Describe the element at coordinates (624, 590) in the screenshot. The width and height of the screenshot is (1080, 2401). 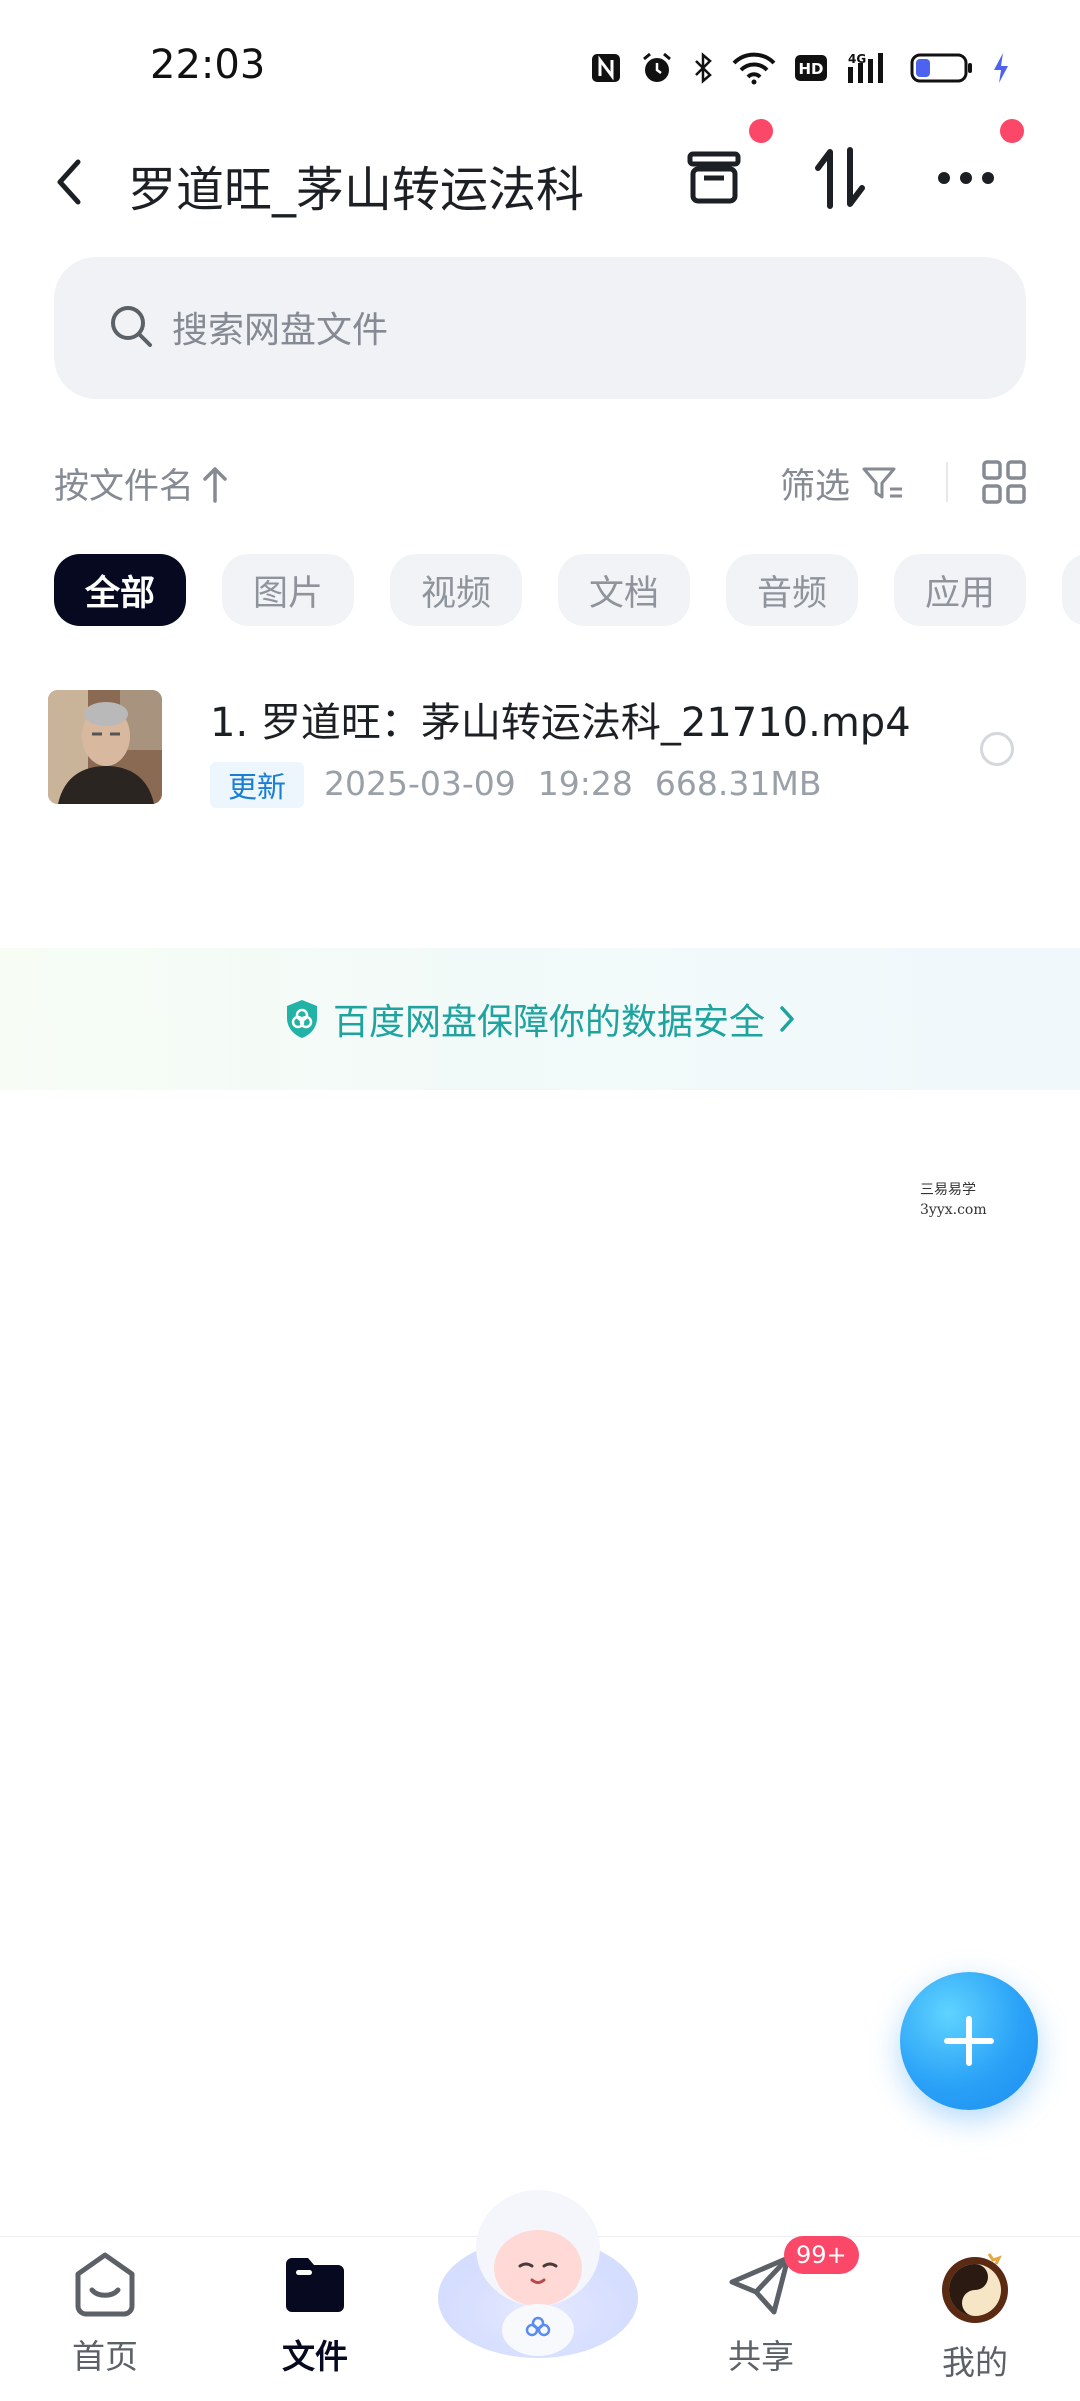
I see `category-documents: 文档` at that location.